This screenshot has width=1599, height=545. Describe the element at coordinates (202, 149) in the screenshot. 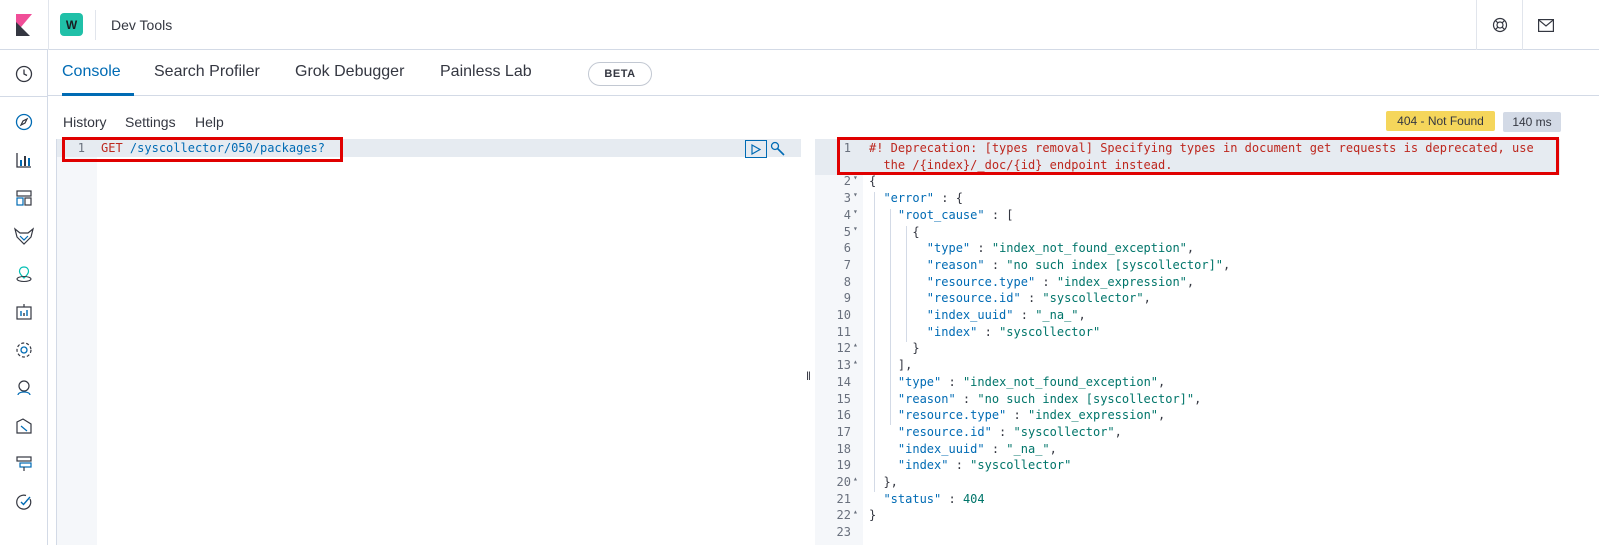

I see `highlight-box-request` at that location.